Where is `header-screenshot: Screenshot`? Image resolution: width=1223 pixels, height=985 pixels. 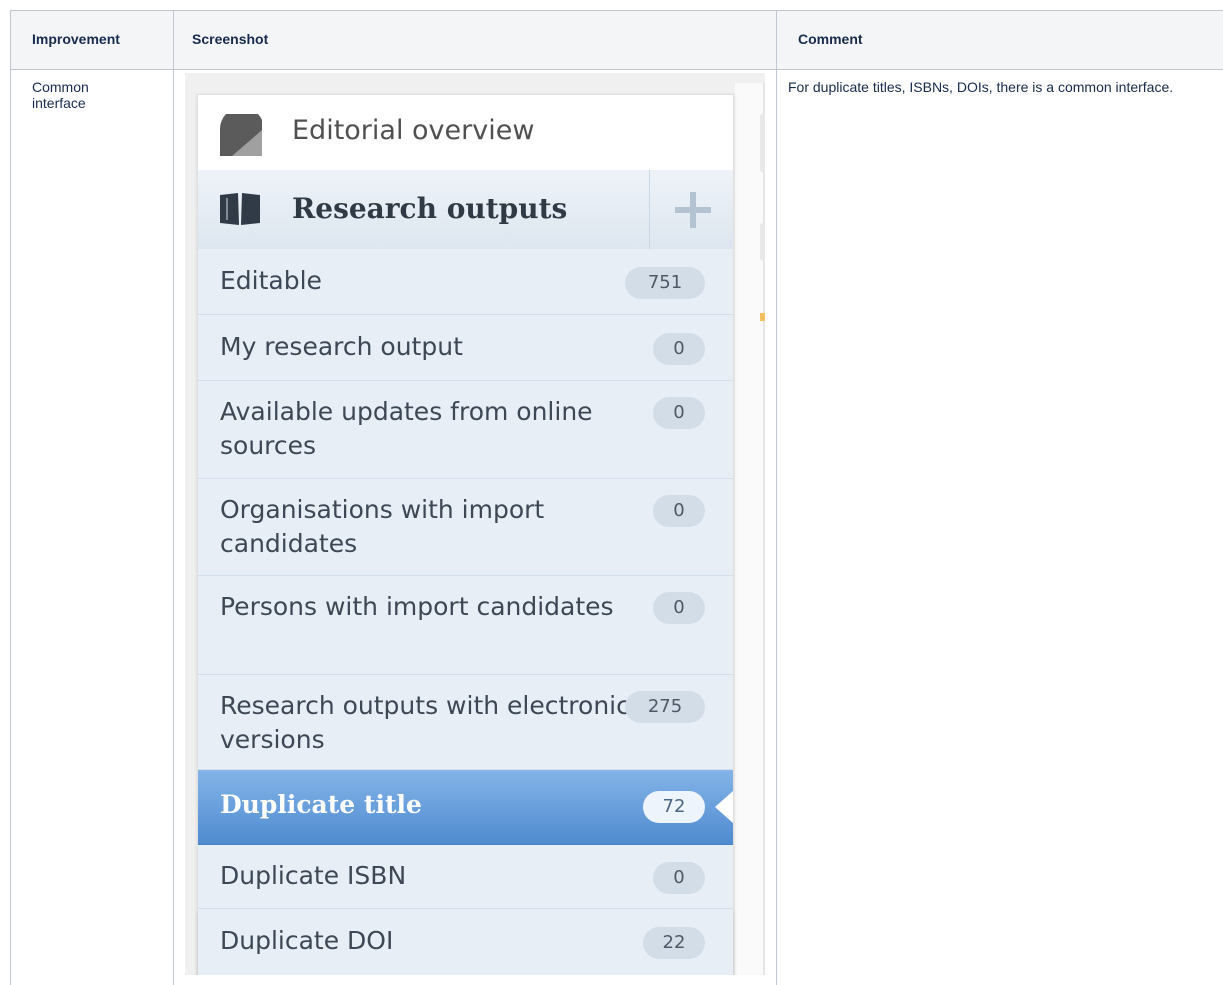 header-screenshot: Screenshot is located at coordinates (230, 39).